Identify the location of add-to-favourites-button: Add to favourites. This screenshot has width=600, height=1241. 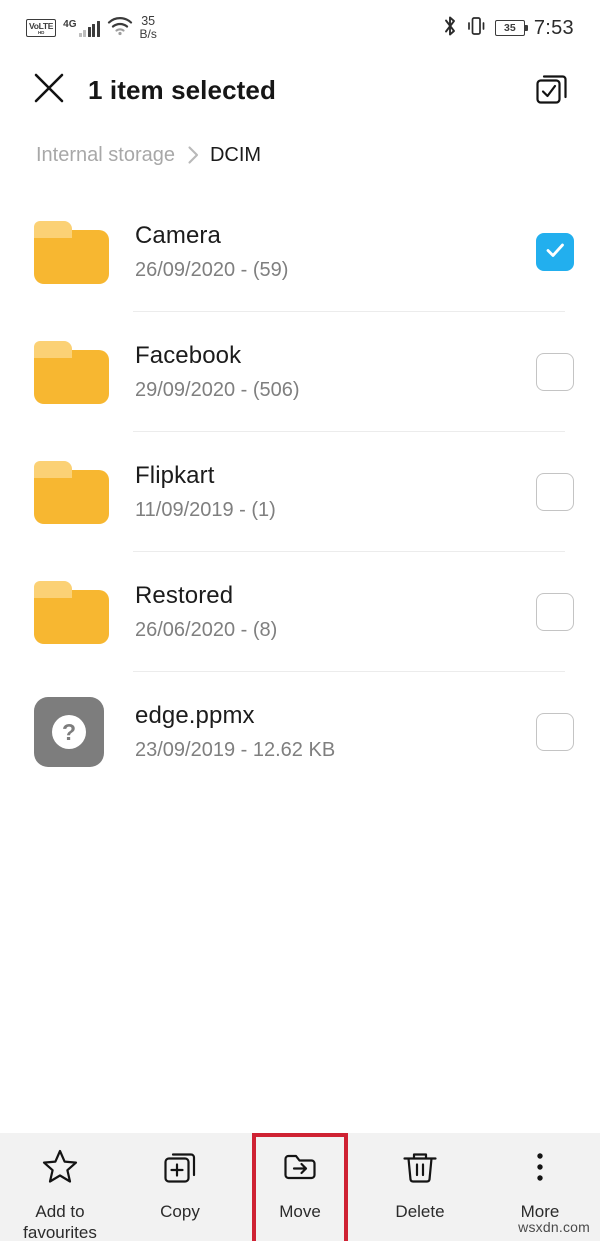
(60, 1194).